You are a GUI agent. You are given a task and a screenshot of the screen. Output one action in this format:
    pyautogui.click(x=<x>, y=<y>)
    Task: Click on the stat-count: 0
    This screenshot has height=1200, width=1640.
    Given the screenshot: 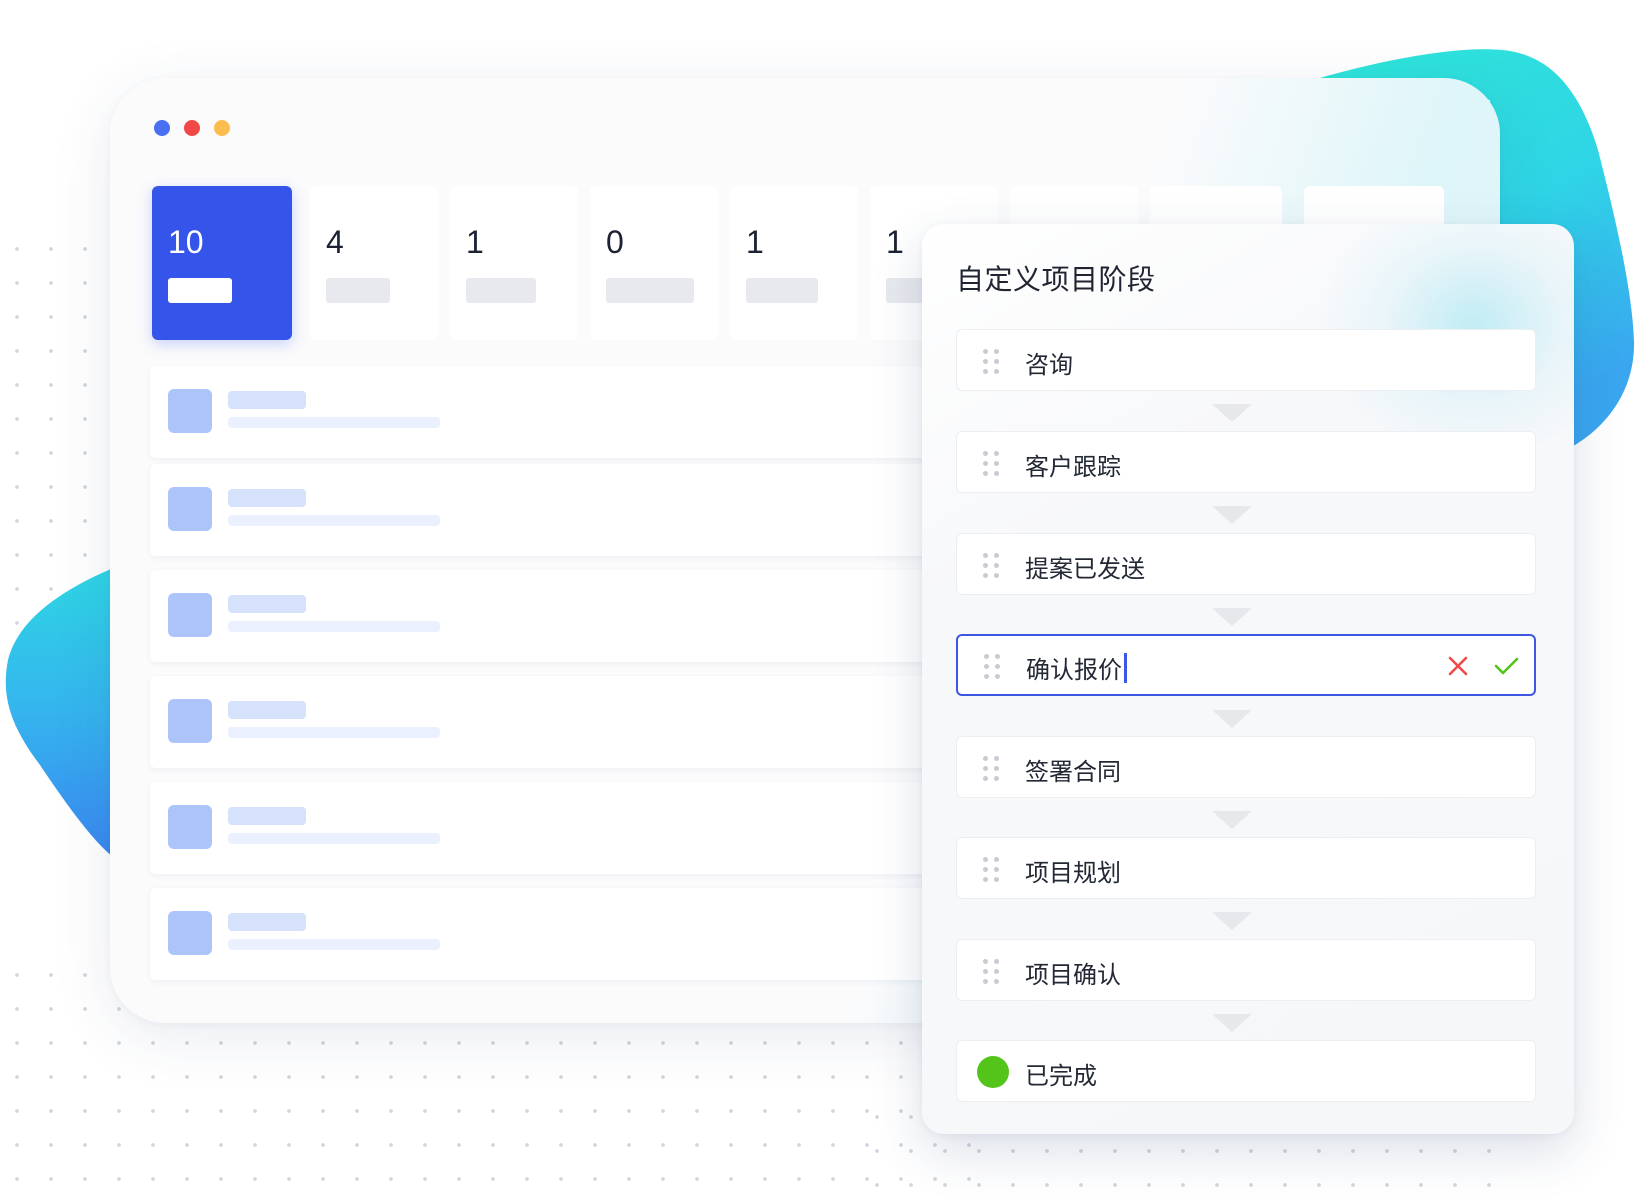 What is the action you would take?
    pyautogui.click(x=615, y=242)
    